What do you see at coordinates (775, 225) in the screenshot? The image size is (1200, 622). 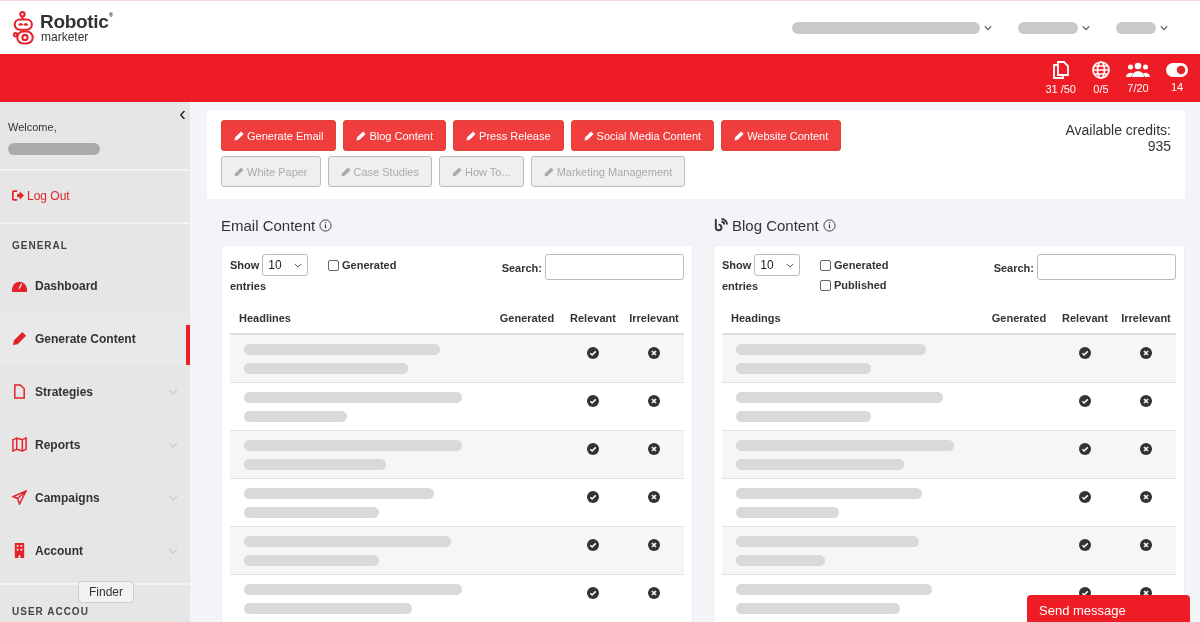 I see `panel-title: Blog Content` at bounding box center [775, 225].